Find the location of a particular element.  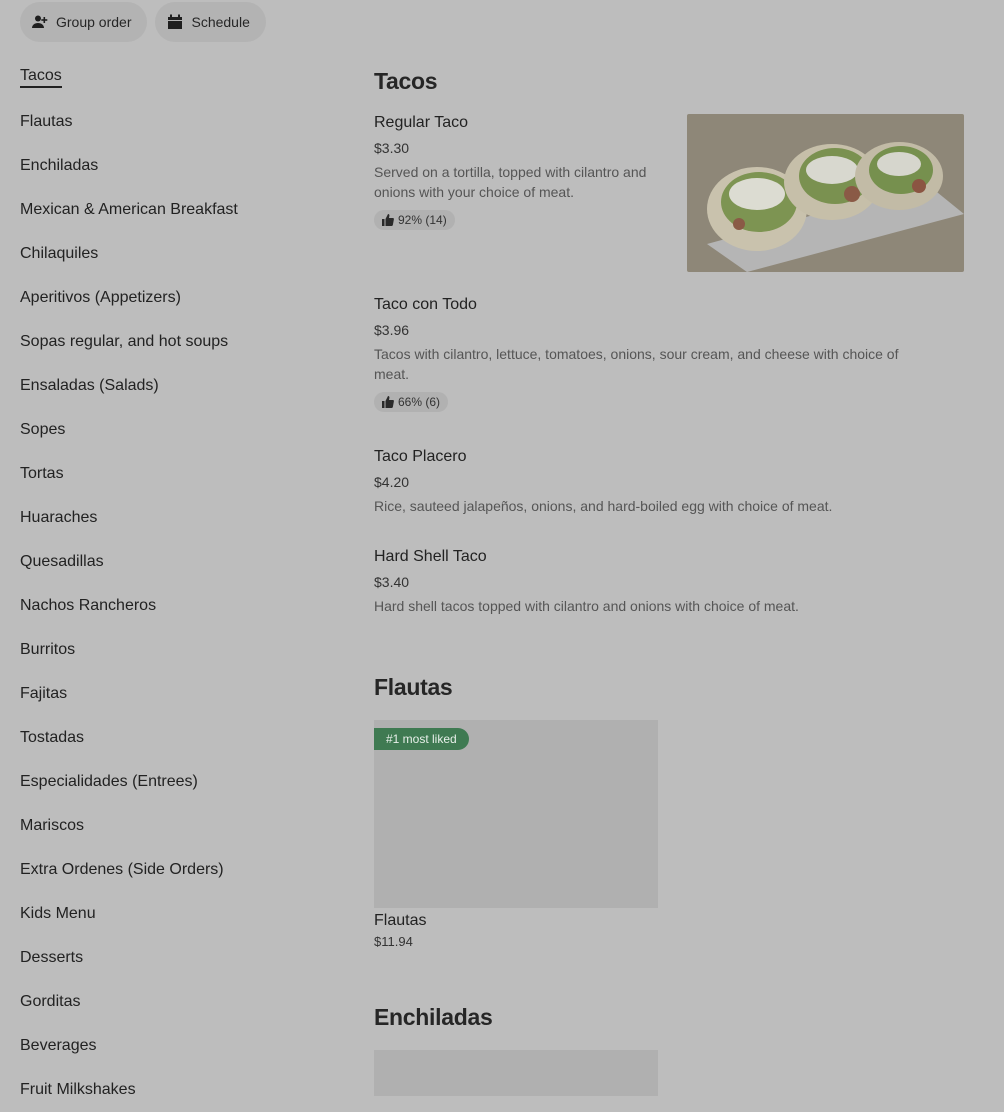

sidebar-item-gorditas: Gorditas is located at coordinates (180, 1002).